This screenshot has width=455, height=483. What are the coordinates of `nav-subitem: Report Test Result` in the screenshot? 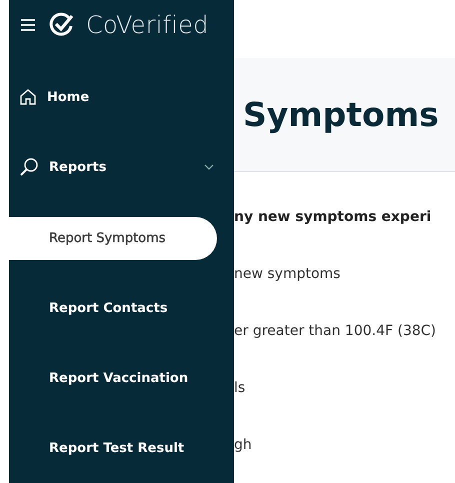 It's located at (113, 448).